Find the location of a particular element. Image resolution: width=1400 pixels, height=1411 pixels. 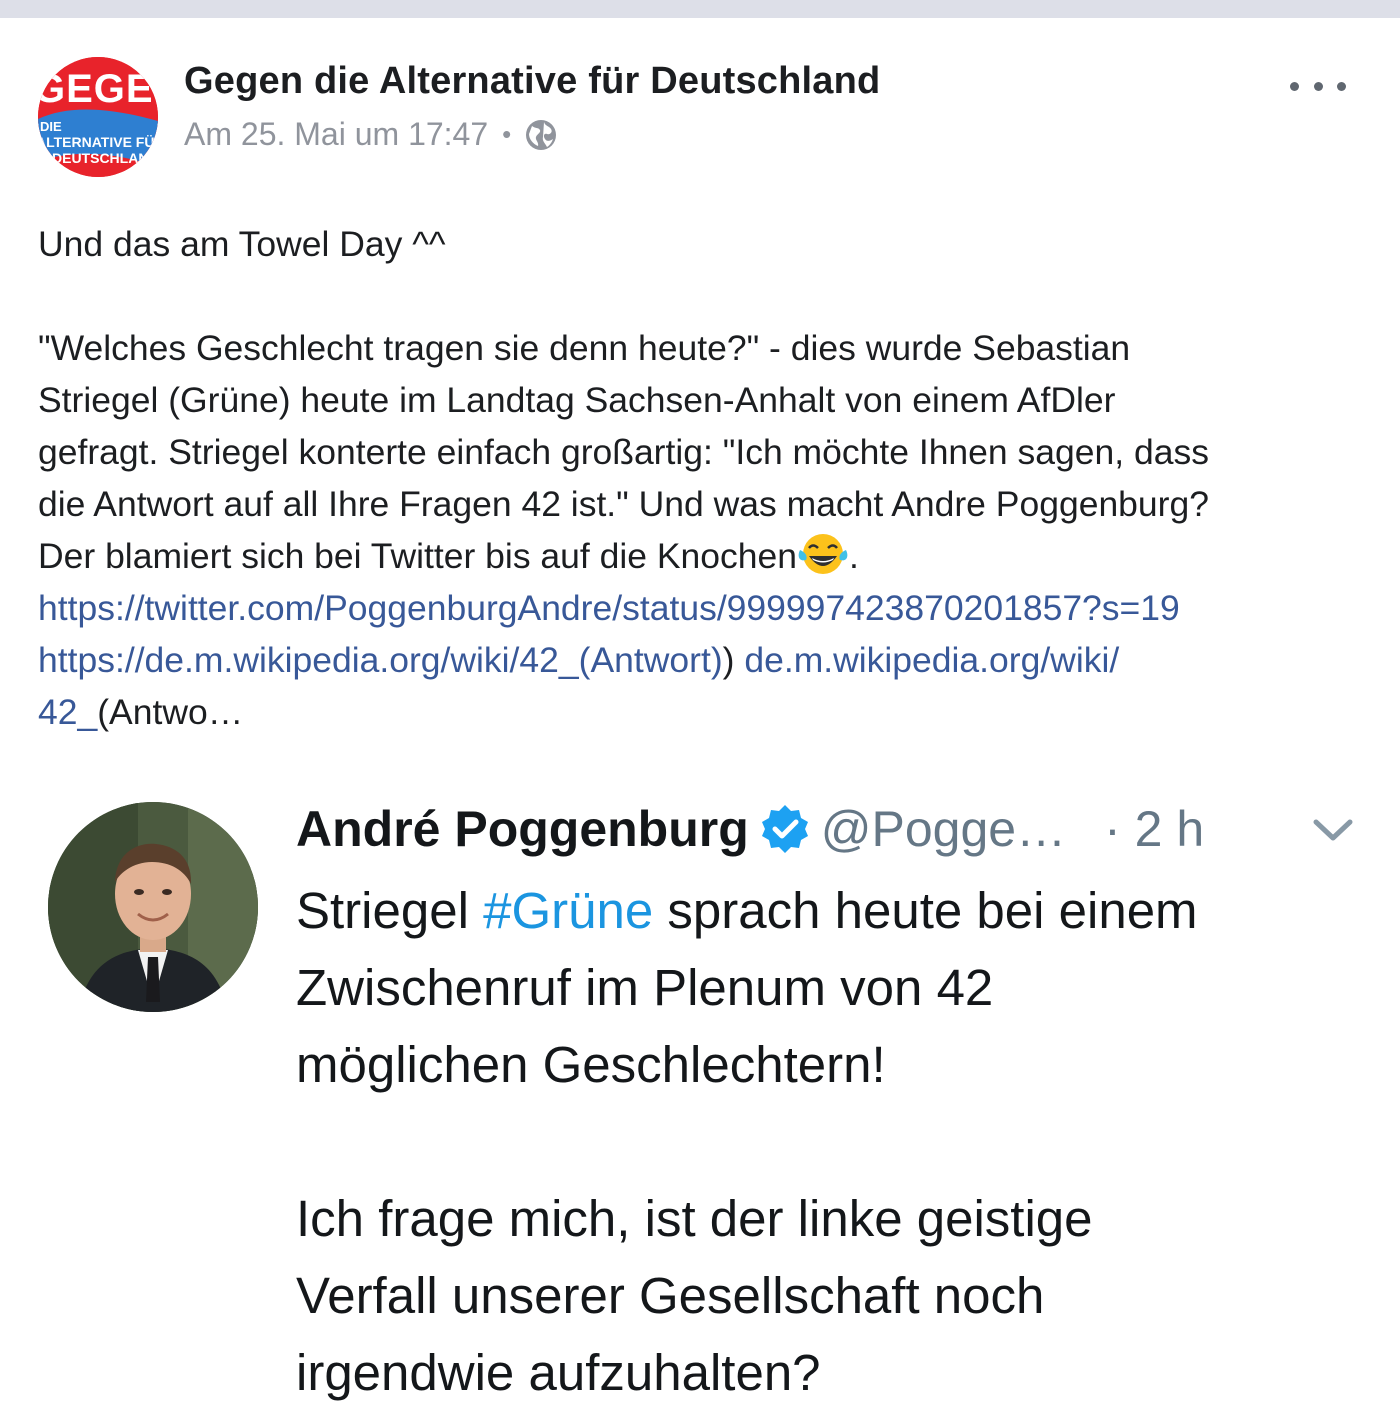

verified-badge-icon is located at coordinates (784, 829).